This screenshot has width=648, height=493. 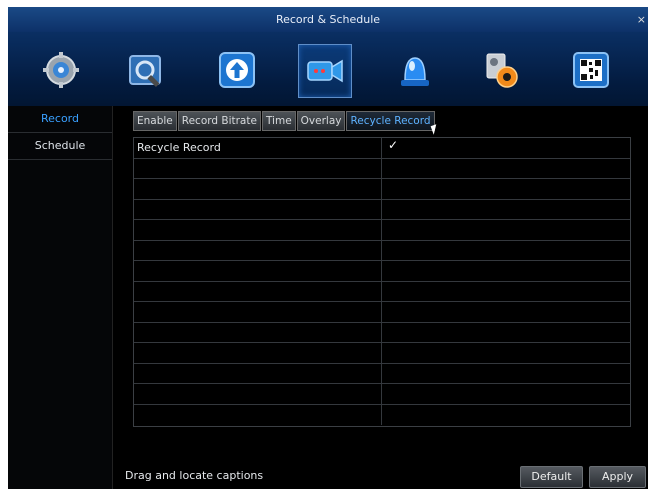 I want to click on sidebar: Record Schedule, so click(x=60, y=297).